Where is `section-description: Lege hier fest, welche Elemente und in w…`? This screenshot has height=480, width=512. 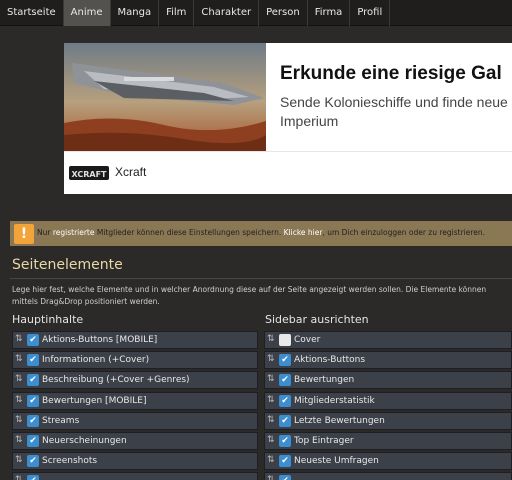 section-description: Lege hier fest, welche Elemente und in w… is located at coordinates (249, 295).